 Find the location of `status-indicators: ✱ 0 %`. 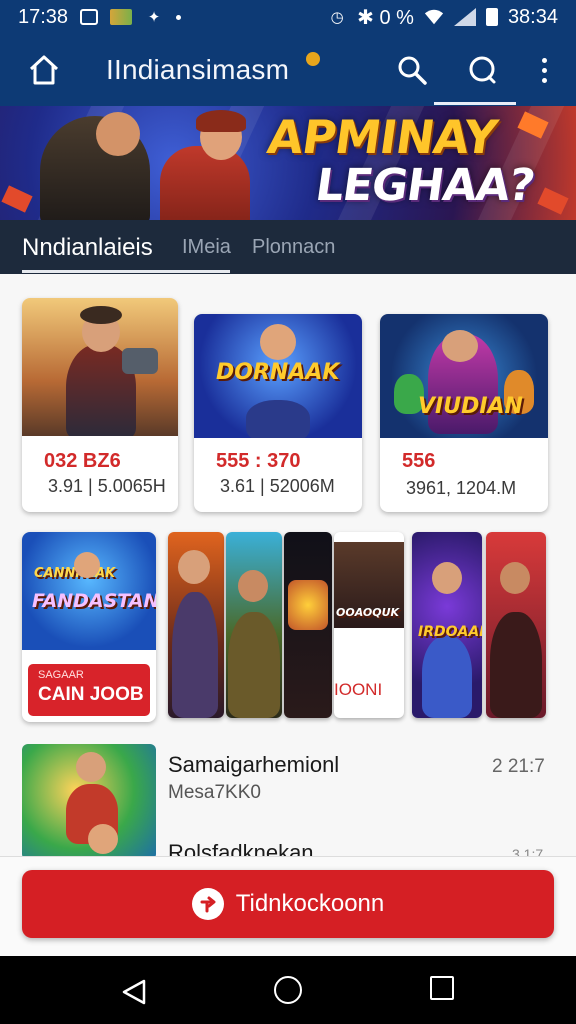

status-indicators: ✱ 0 % is located at coordinates (385, 17).